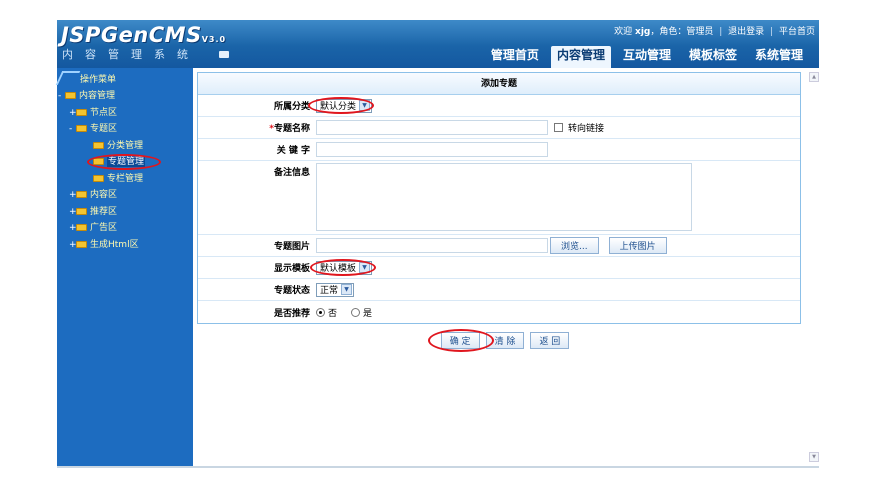  I want to click on row-notes: 备注信息, so click(499, 198).